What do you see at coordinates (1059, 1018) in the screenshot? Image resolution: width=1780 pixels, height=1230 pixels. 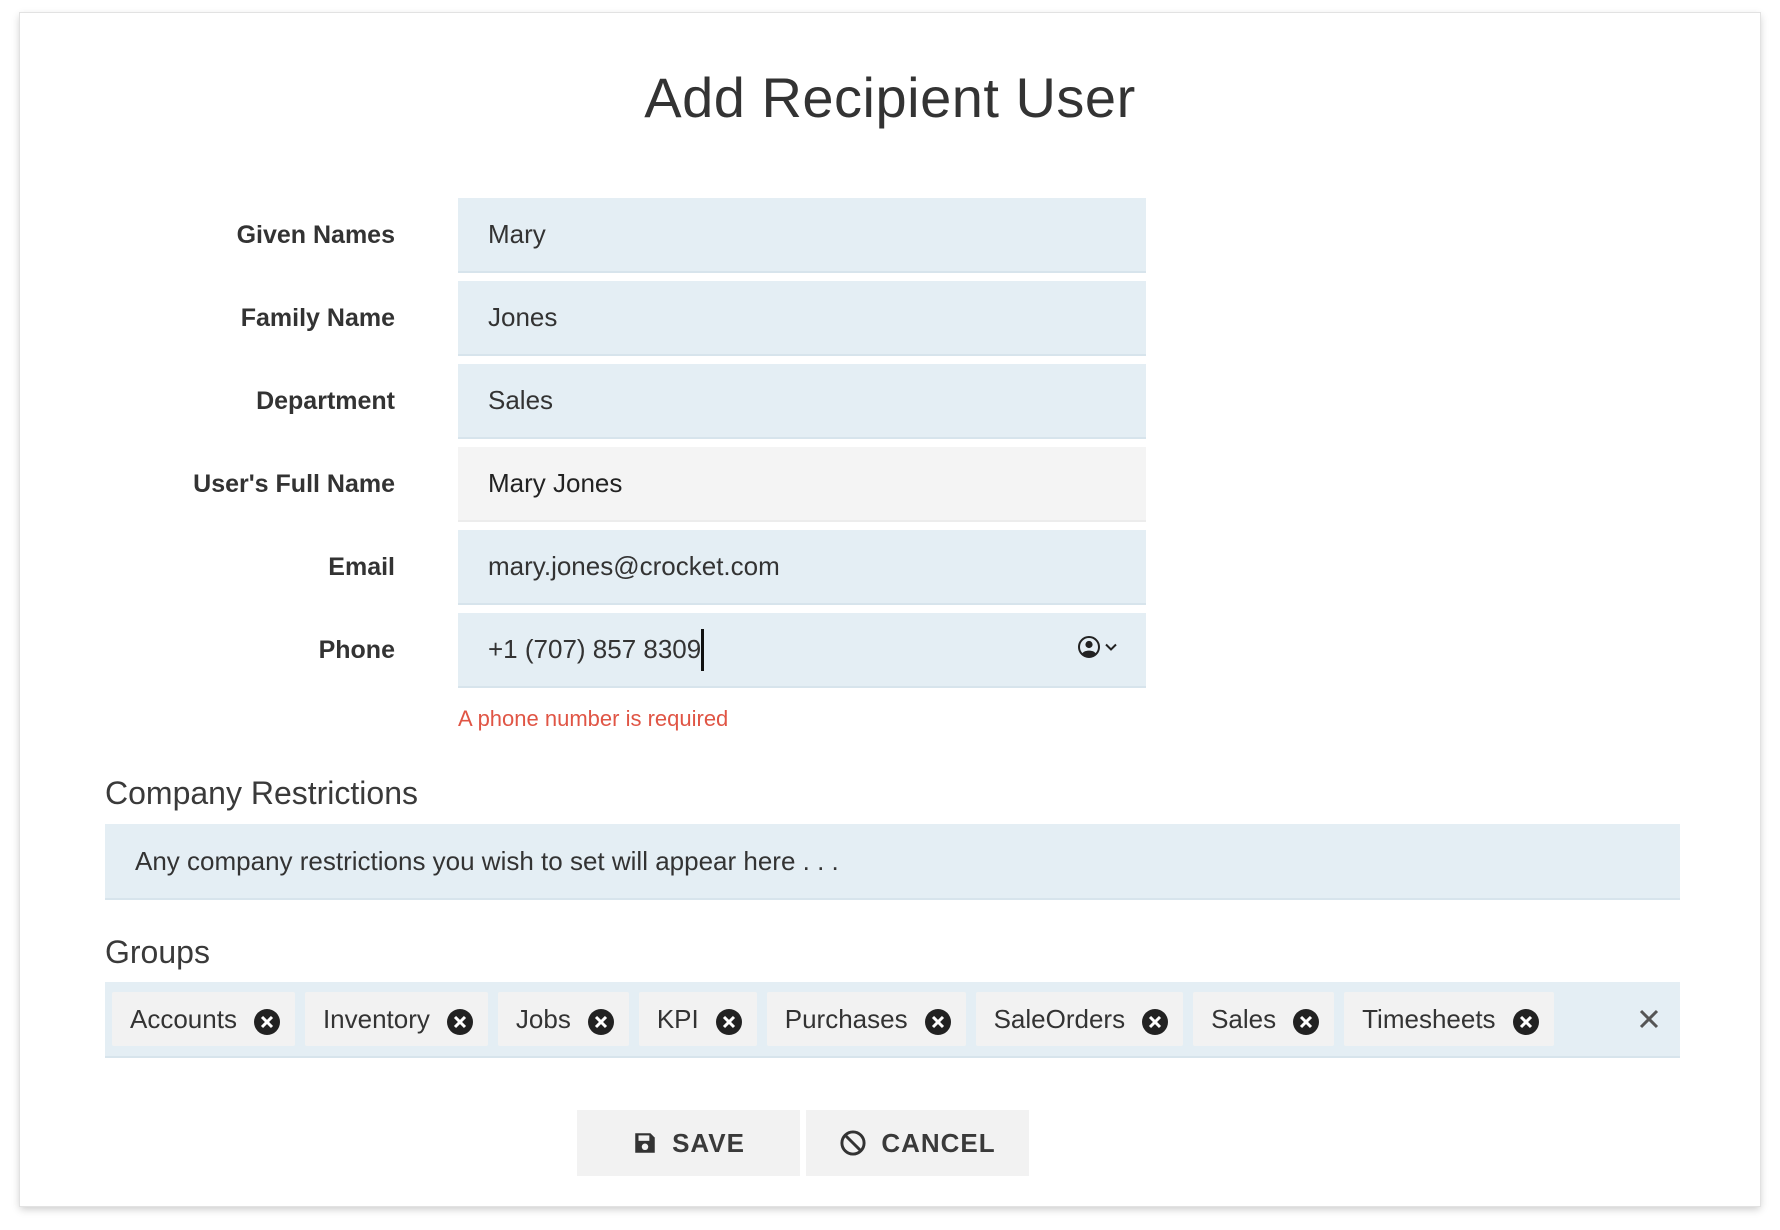 I see `group-chip-label: SaleOrders` at bounding box center [1059, 1018].